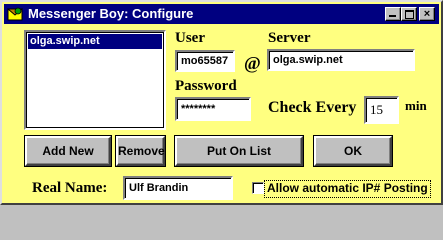  What do you see at coordinates (15, 14) in the screenshot?
I see `messenger-app-icon` at bounding box center [15, 14].